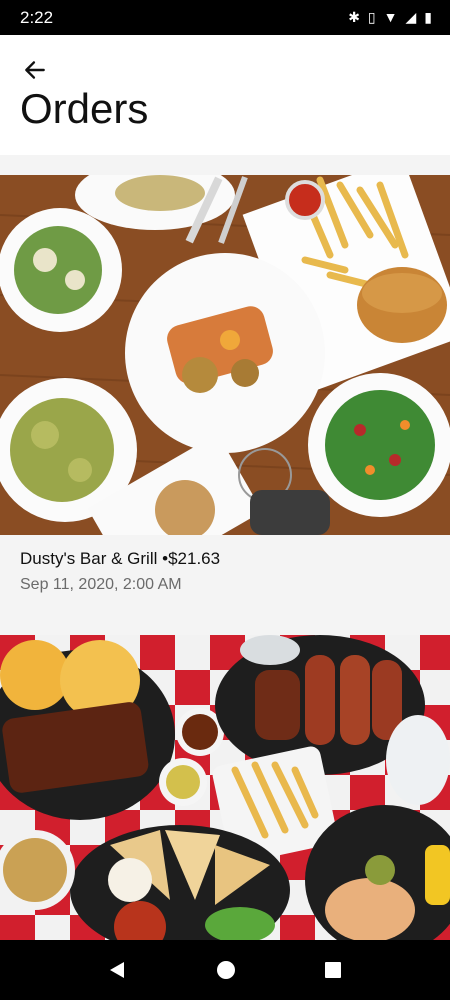  Describe the element at coordinates (84, 108) in the screenshot. I see `page-title: Orders` at that location.